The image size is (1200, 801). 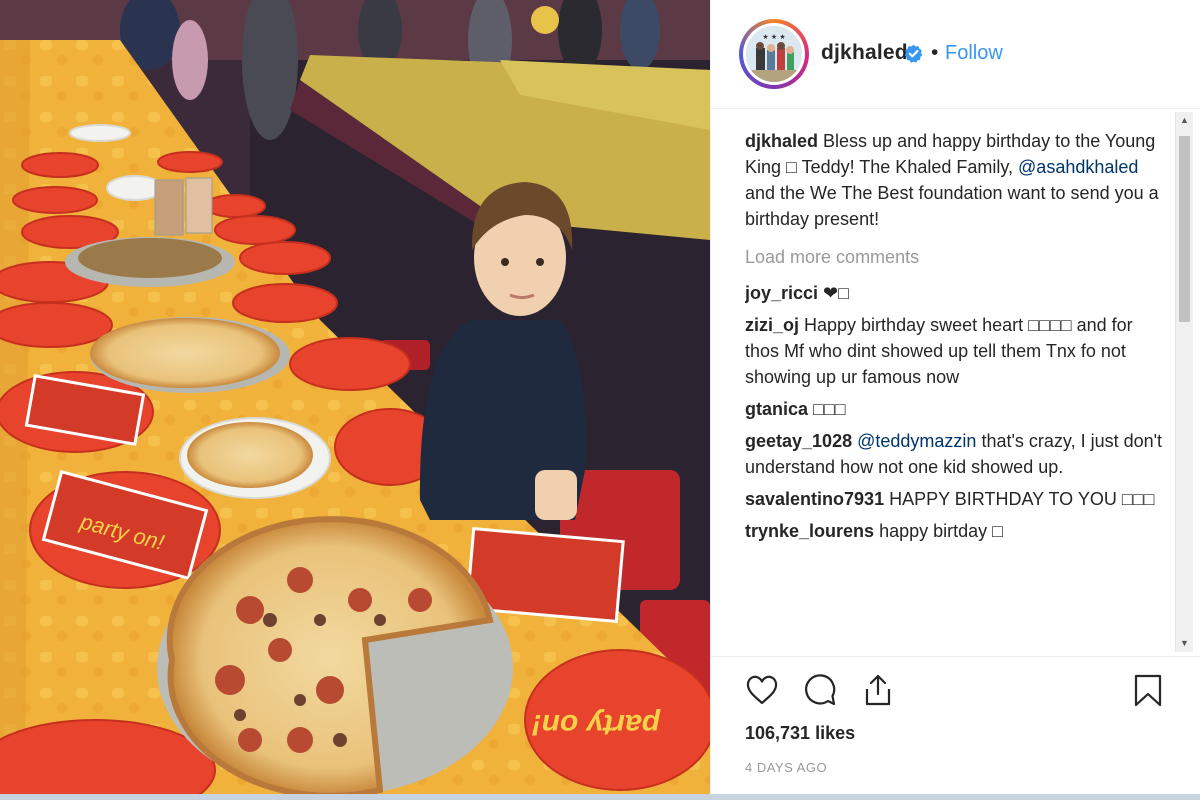 I want to click on avatar-illustration: ★ ★ ★, so click(x=774, y=54).